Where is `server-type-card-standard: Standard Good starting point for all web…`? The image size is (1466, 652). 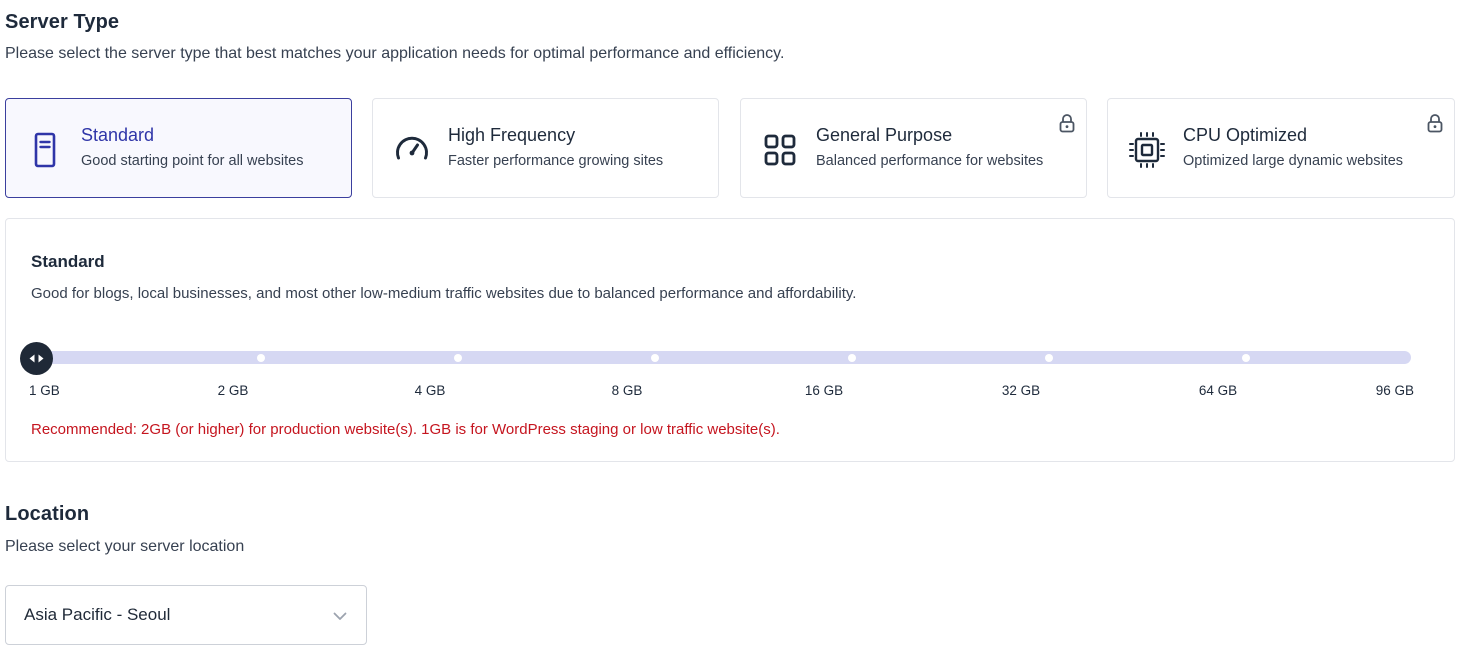 server-type-card-standard: Standard Good starting point for all web… is located at coordinates (178, 148).